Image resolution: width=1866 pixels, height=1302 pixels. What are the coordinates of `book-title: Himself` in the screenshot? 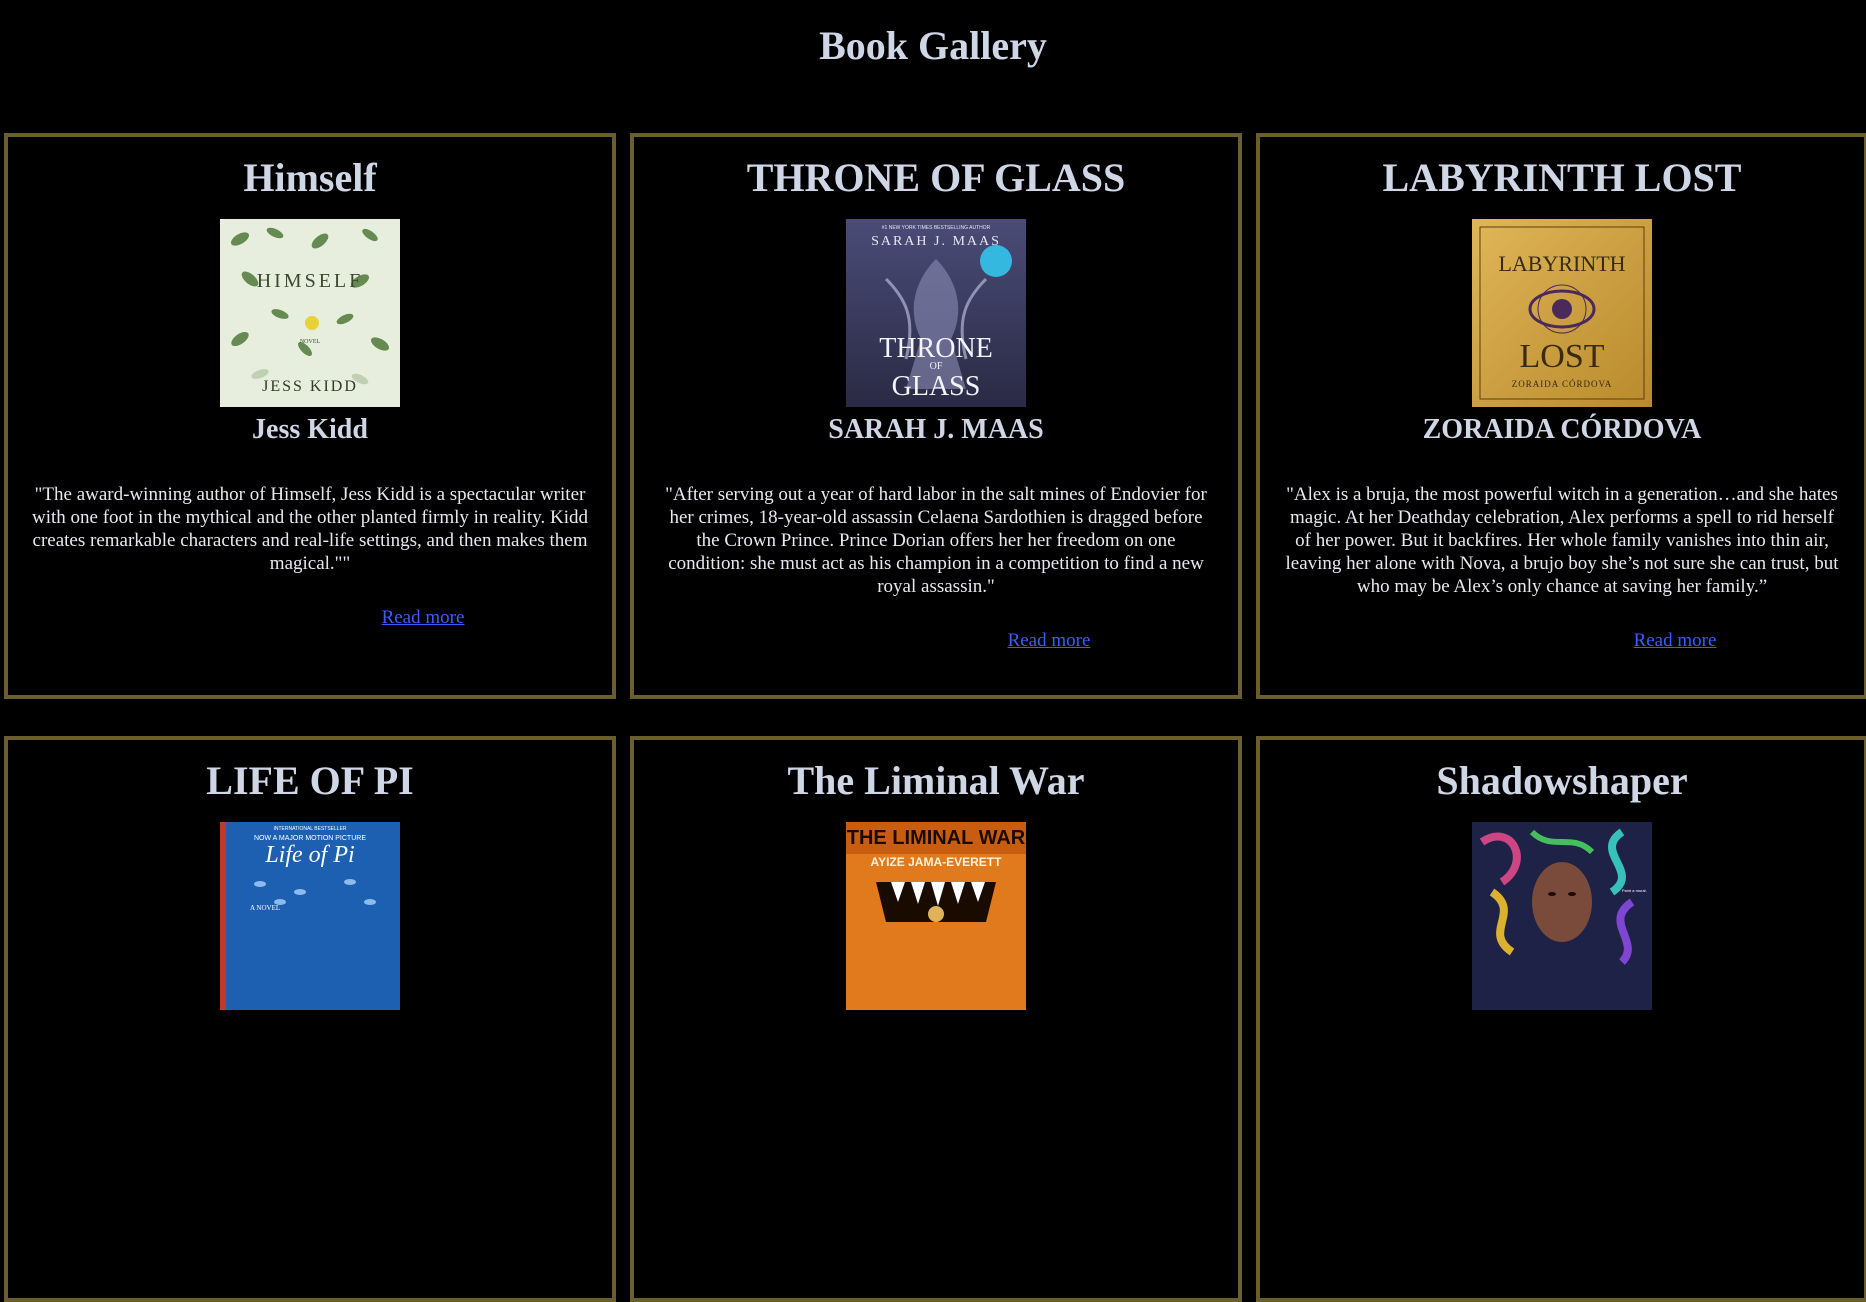 It's located at (310, 177).